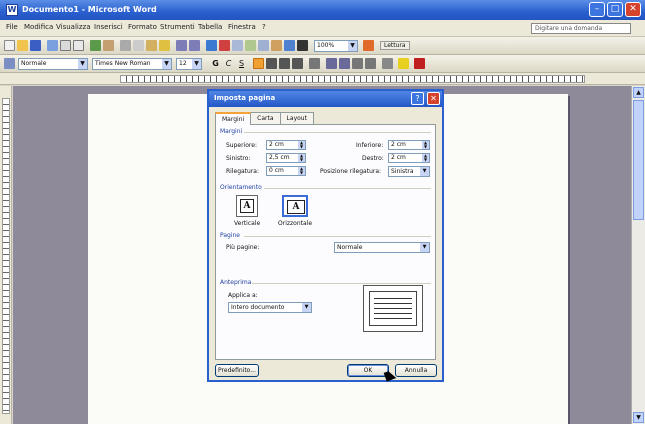 This screenshot has height=424, width=645. What do you see at coordinates (250, 45) in the screenshot?
I see `insert-excel-icon` at bounding box center [250, 45].